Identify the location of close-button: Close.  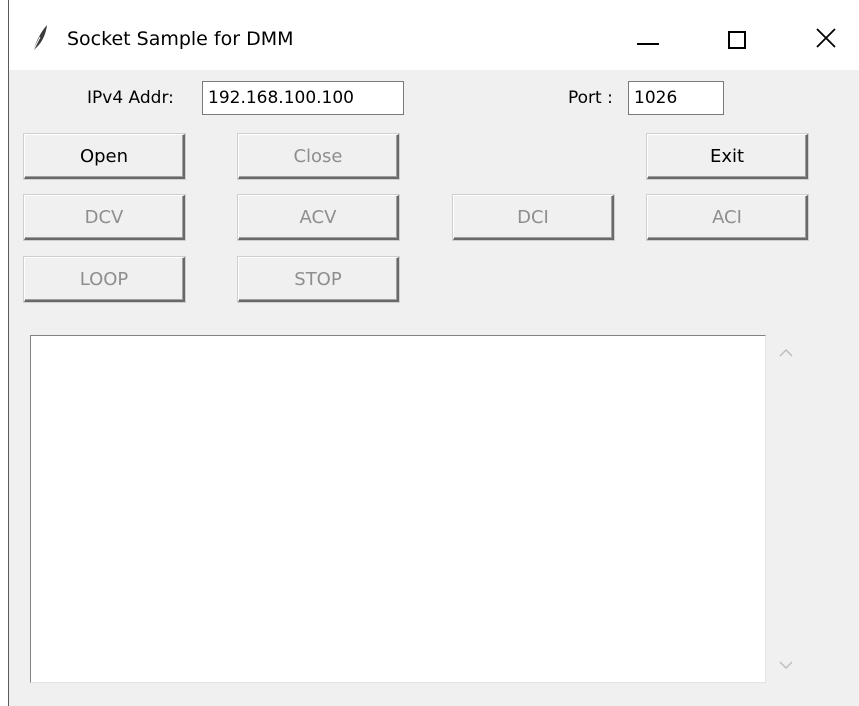
(318, 156).